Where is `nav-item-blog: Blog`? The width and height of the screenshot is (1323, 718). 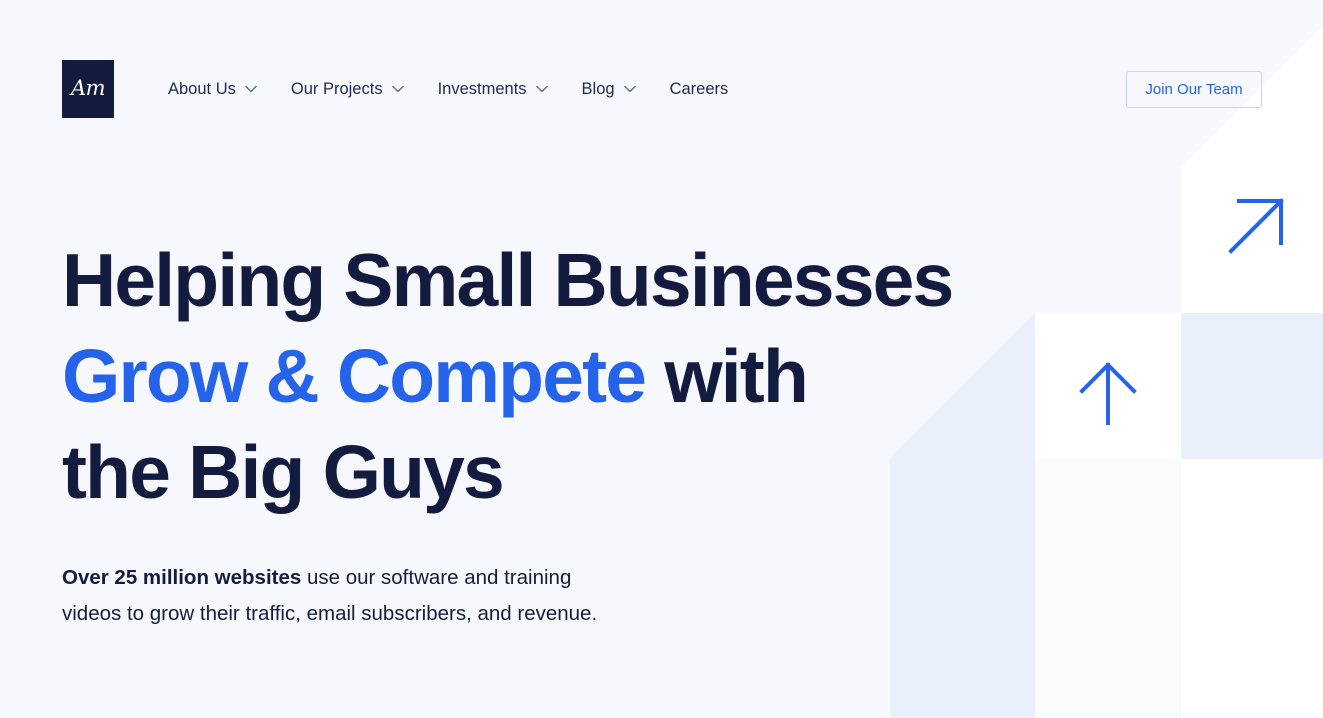
nav-item-blog: Blog is located at coordinates (609, 89).